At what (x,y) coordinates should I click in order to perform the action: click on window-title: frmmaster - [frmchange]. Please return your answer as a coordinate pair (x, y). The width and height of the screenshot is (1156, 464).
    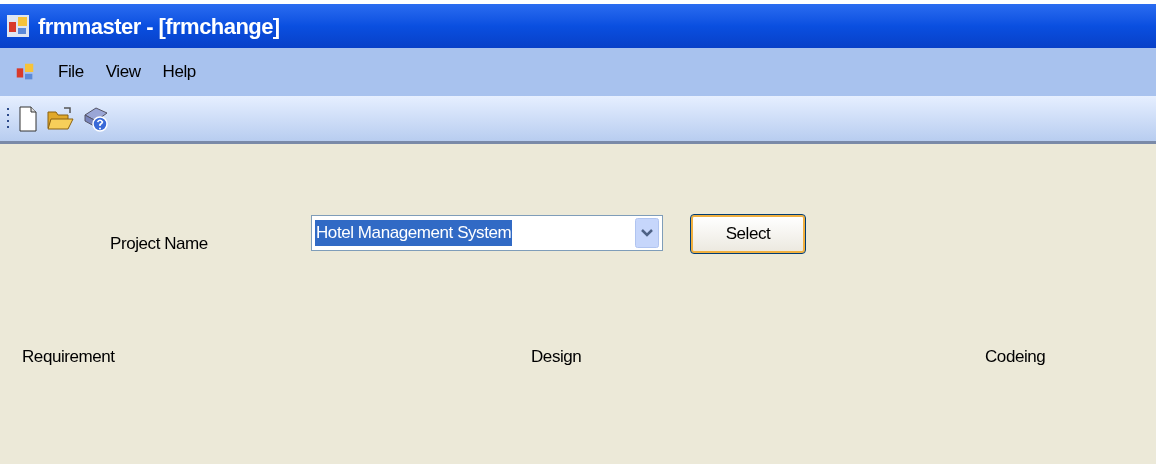
    Looking at the image, I should click on (159, 26).